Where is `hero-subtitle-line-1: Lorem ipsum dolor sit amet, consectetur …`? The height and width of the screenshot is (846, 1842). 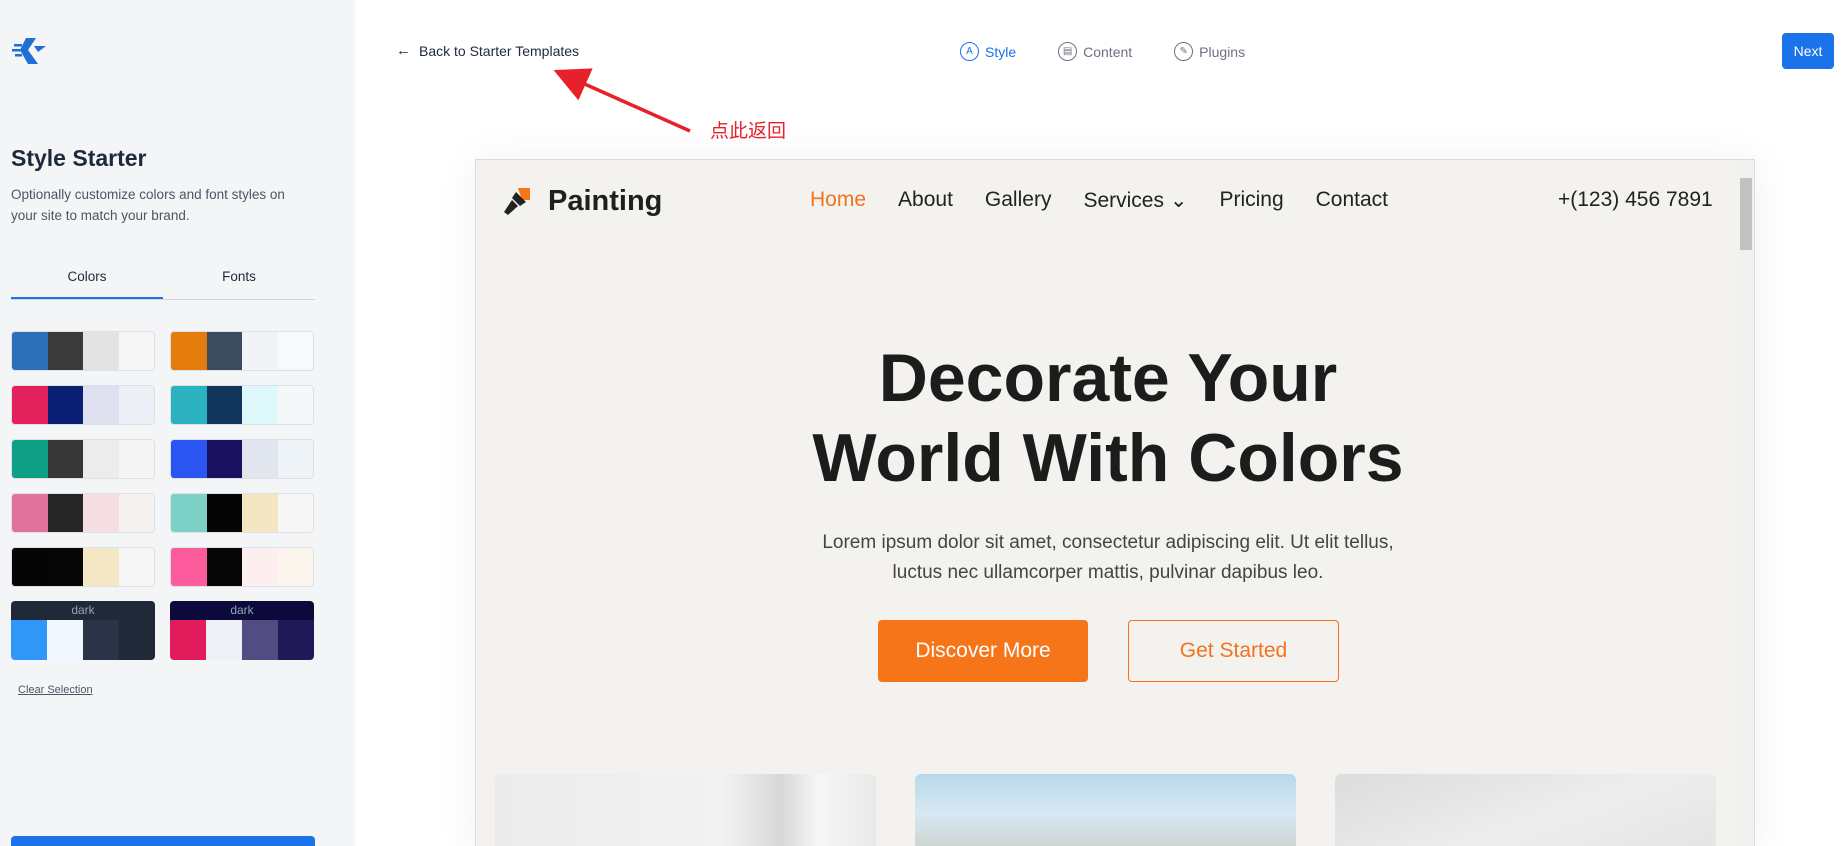 hero-subtitle-line-1: Lorem ipsum dolor sit amet, consectetur … is located at coordinates (1108, 542).